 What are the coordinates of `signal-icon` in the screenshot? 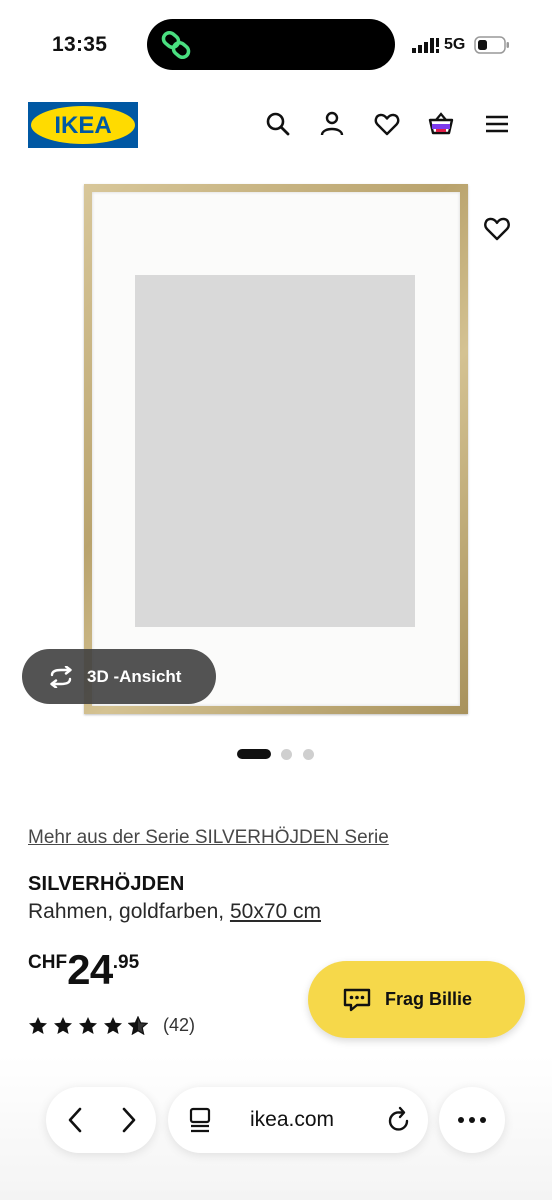 It's located at (425, 45).